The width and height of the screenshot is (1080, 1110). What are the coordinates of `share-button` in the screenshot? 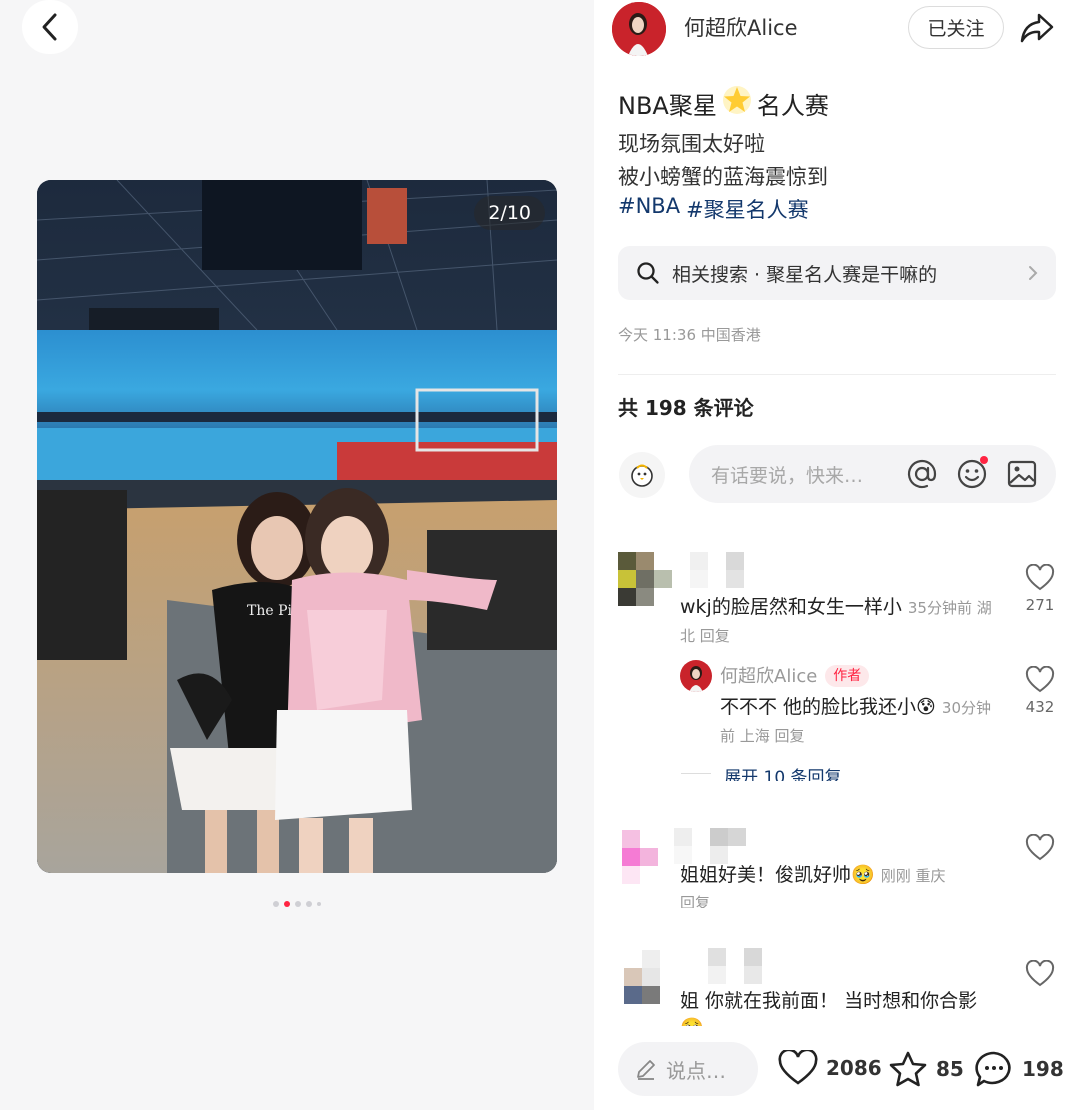 It's located at (1037, 28).